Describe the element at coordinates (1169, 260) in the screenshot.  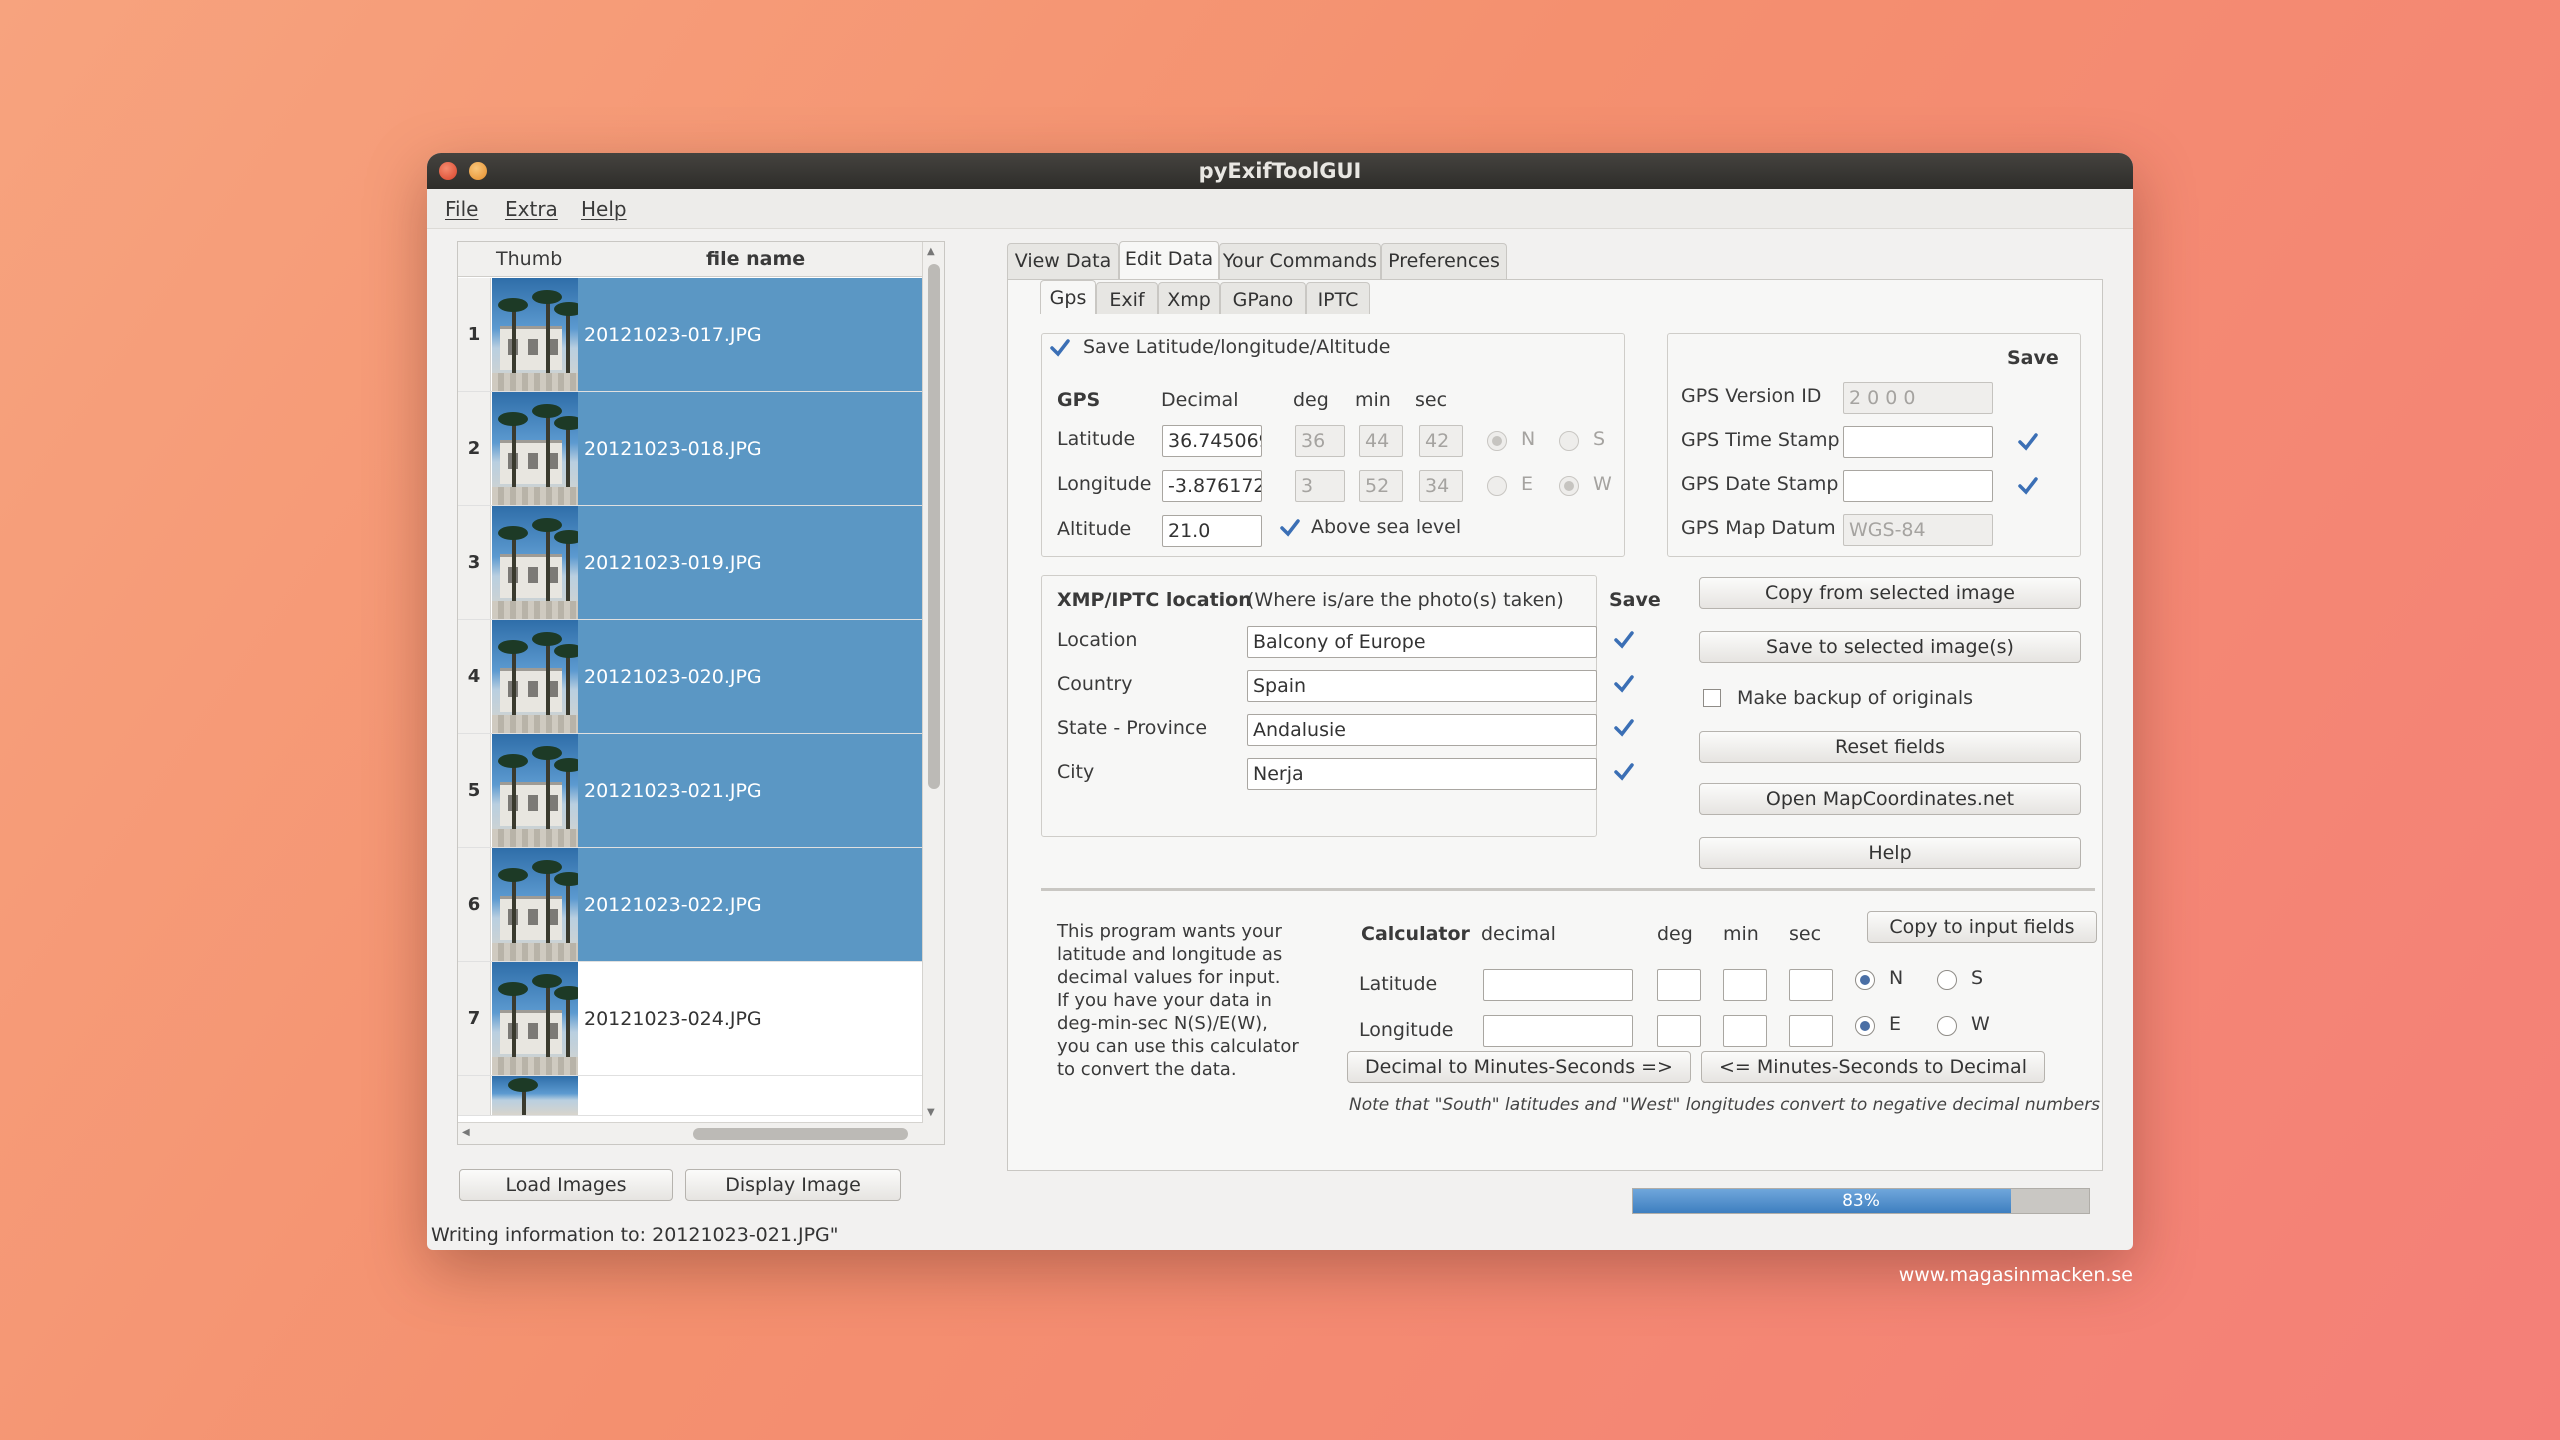
I see `tab-edit-data: Edit Data` at that location.